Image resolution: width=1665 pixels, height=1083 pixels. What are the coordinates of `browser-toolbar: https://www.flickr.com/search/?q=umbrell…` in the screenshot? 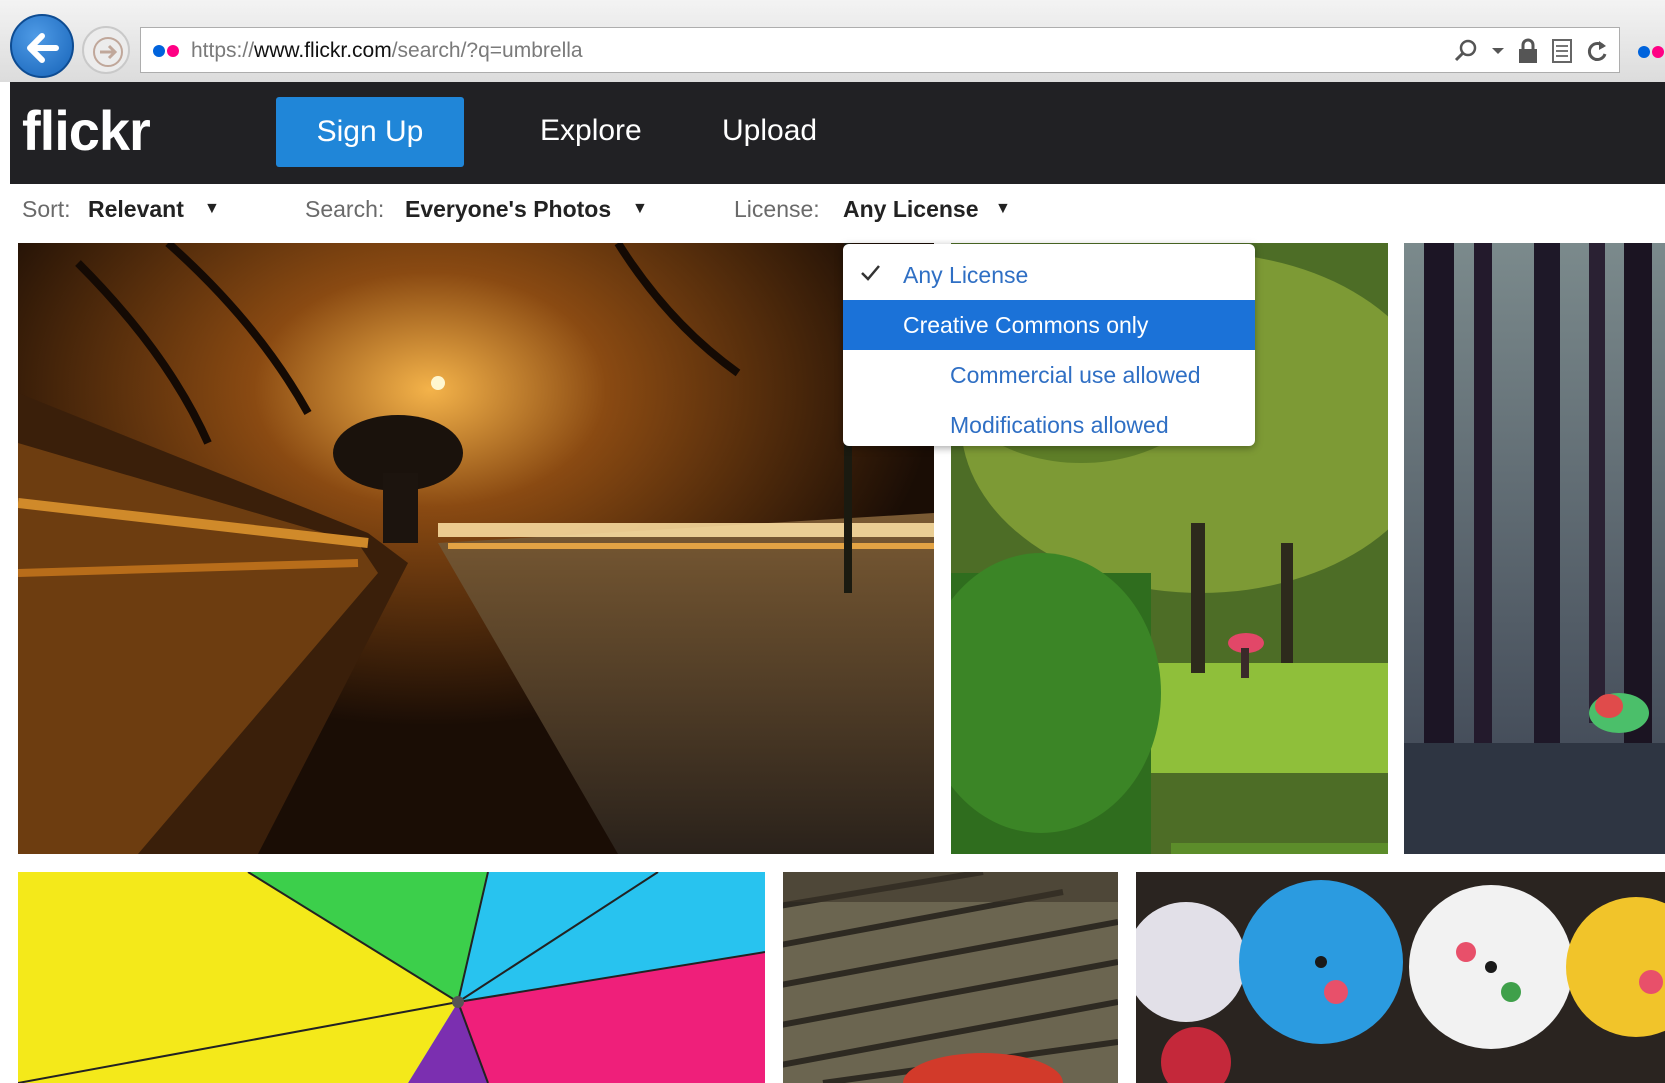 It's located at (832, 41).